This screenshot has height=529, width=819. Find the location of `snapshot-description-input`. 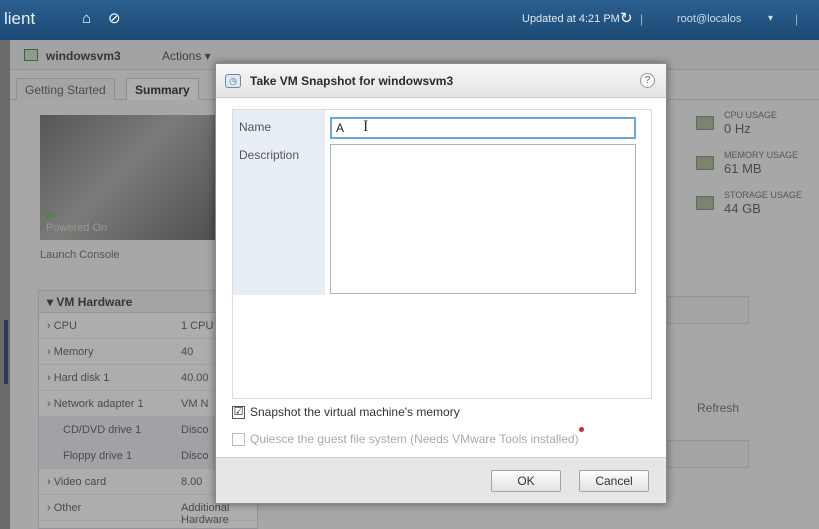

snapshot-description-input is located at coordinates (483, 219).